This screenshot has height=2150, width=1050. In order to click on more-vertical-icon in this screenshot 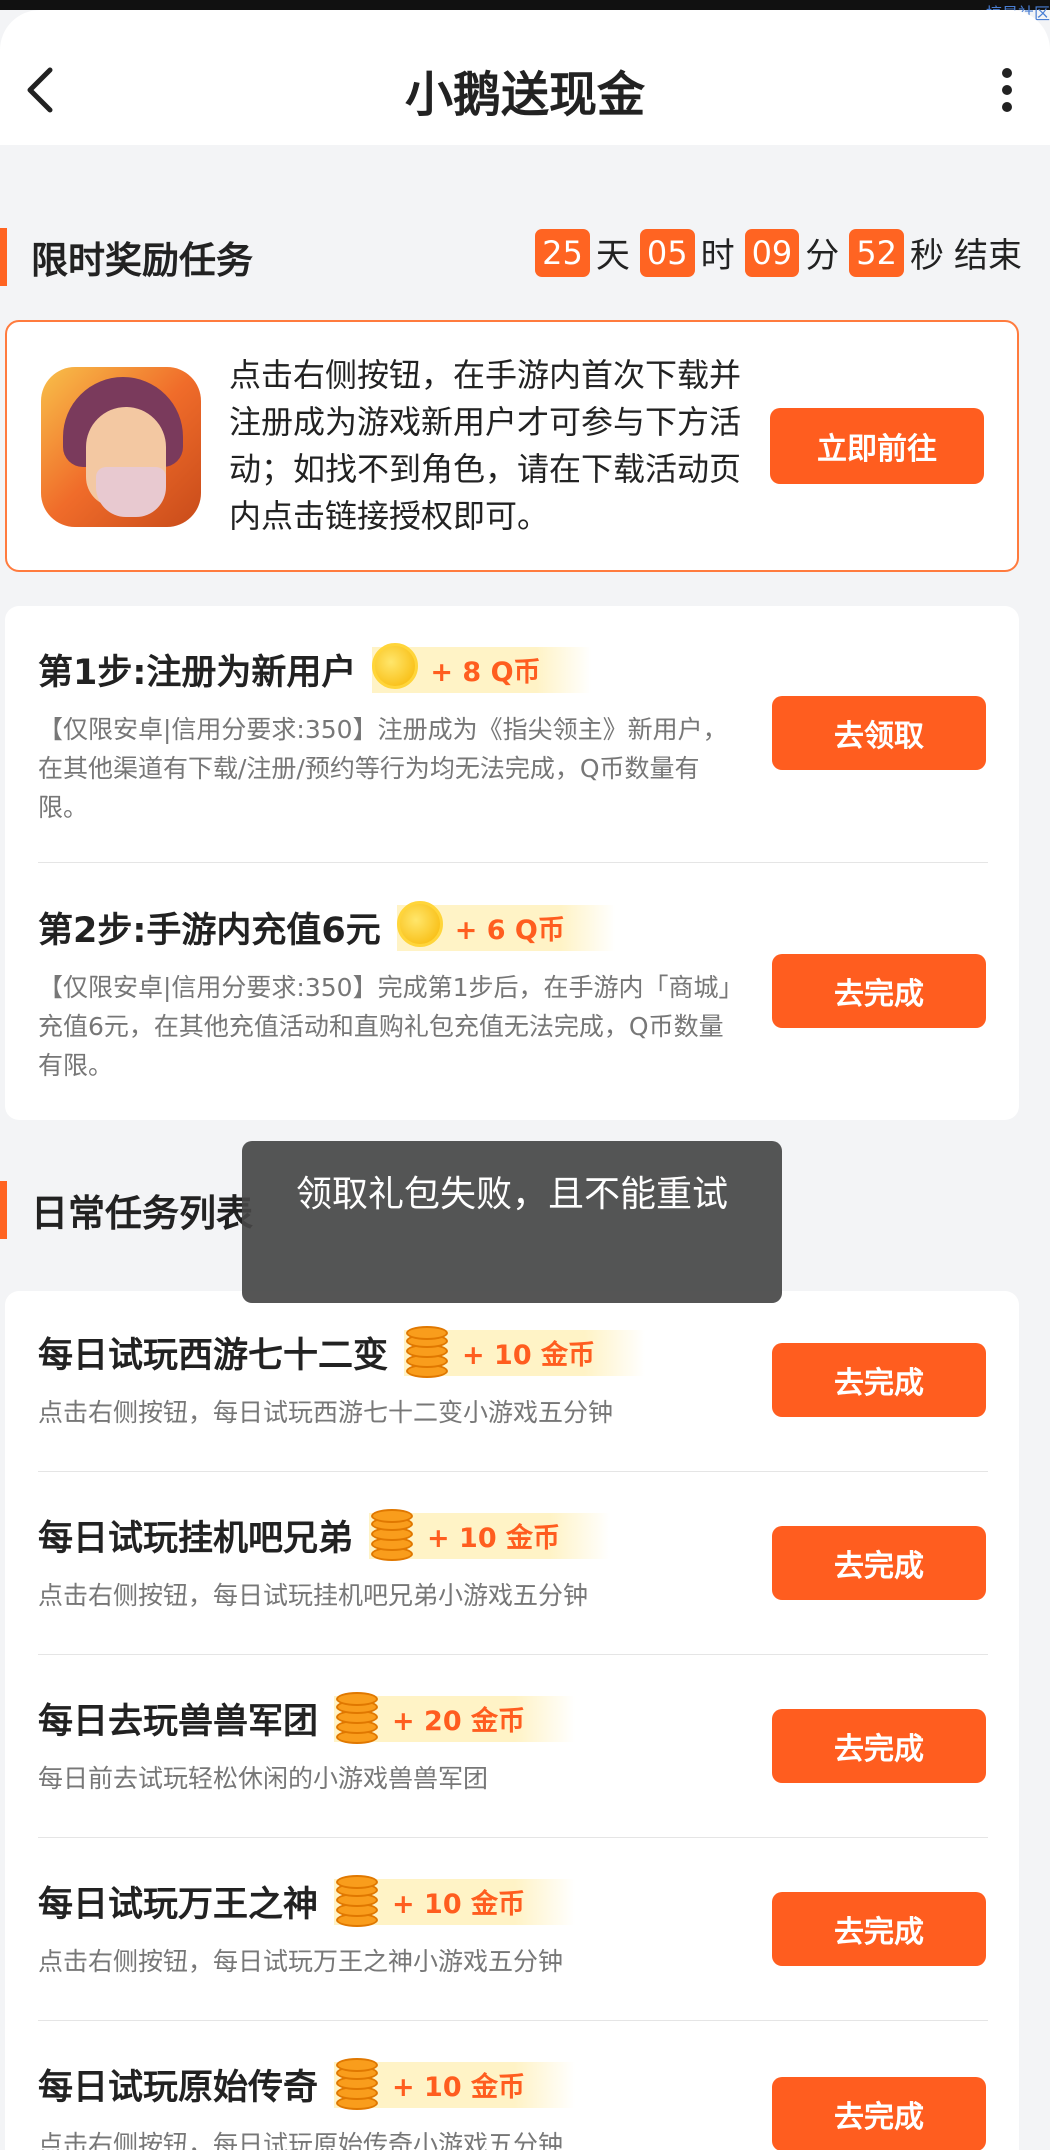, I will do `click(1007, 90)`.